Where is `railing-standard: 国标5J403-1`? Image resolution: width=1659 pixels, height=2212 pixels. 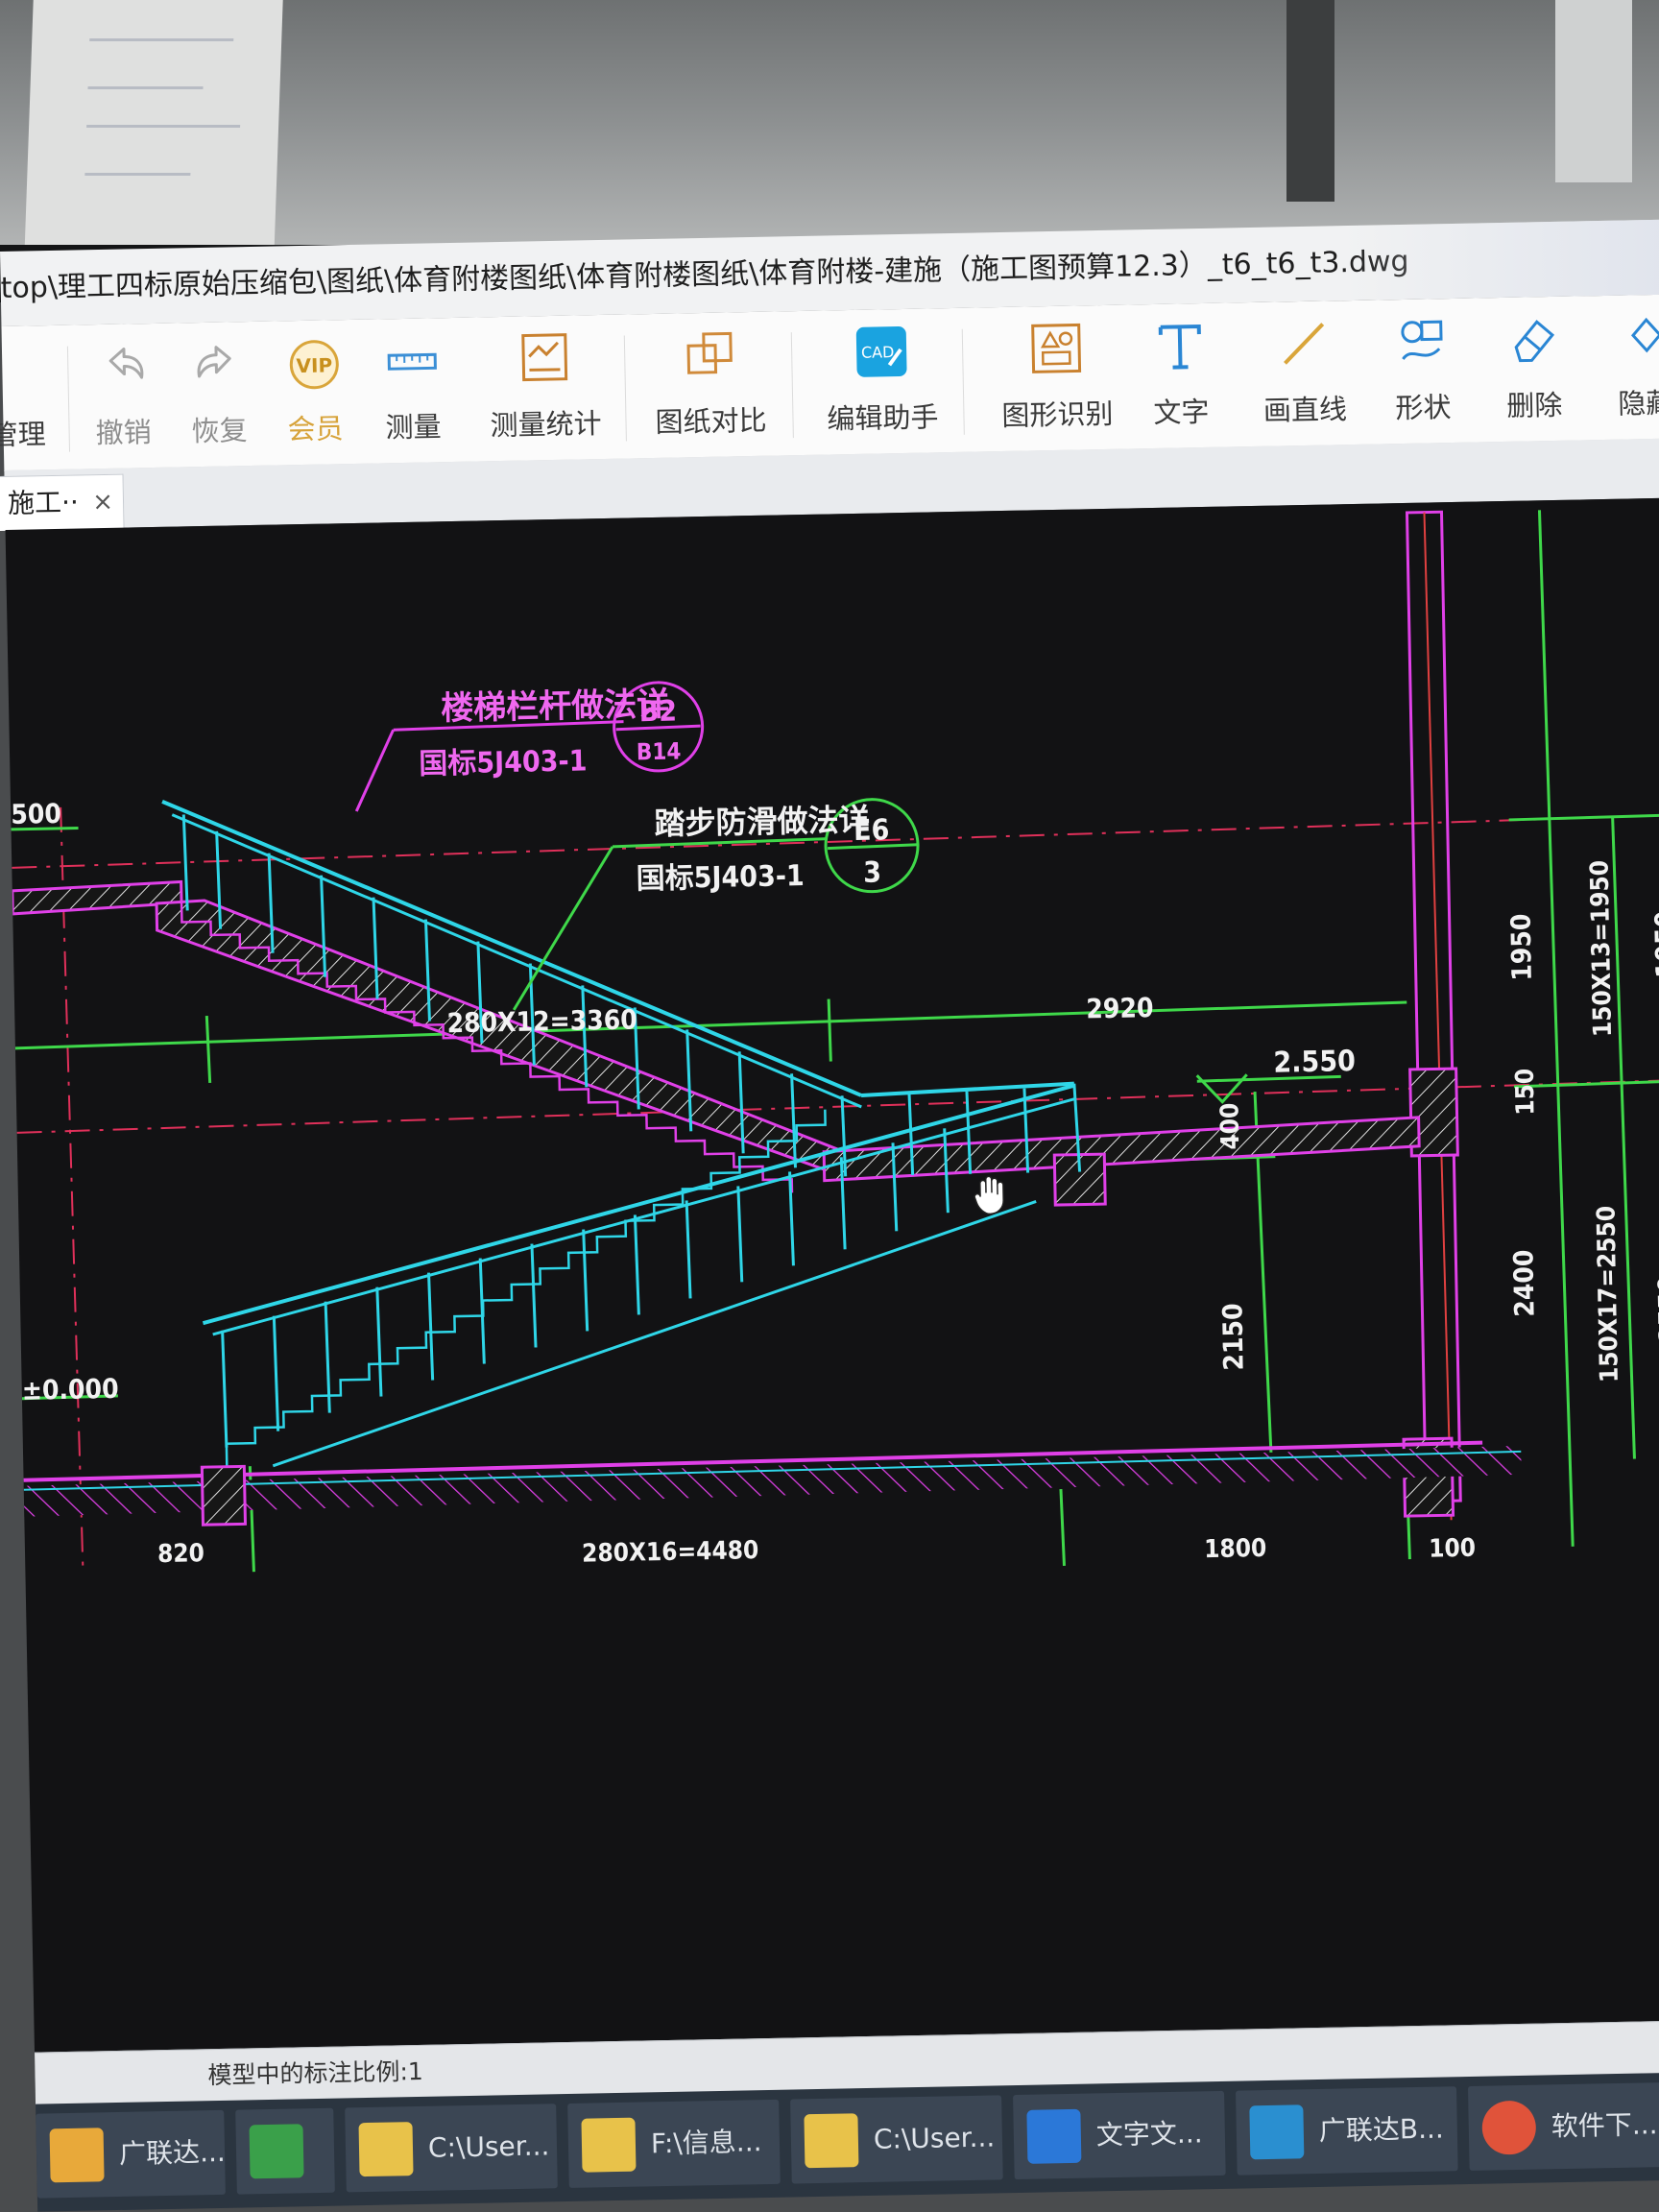 railing-standard: 国标5J403-1 is located at coordinates (503, 762).